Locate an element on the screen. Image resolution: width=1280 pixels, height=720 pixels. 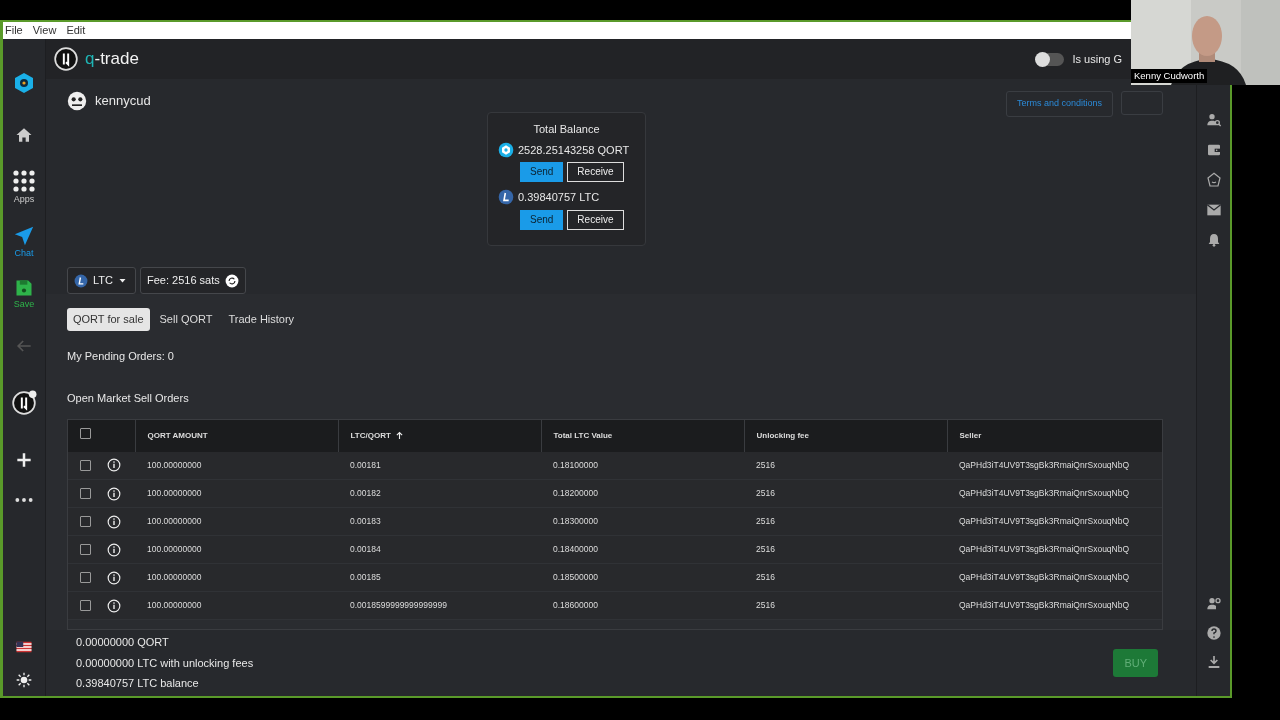
menu-item: View is located at coordinates (44, 30).